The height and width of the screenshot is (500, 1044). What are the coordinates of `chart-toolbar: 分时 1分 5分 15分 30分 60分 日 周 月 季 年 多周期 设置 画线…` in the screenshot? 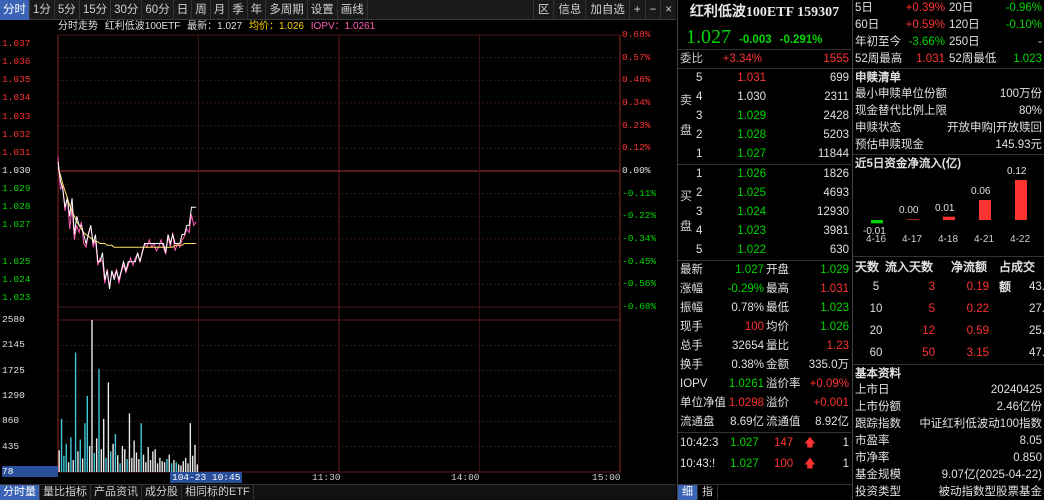 It's located at (338, 10).